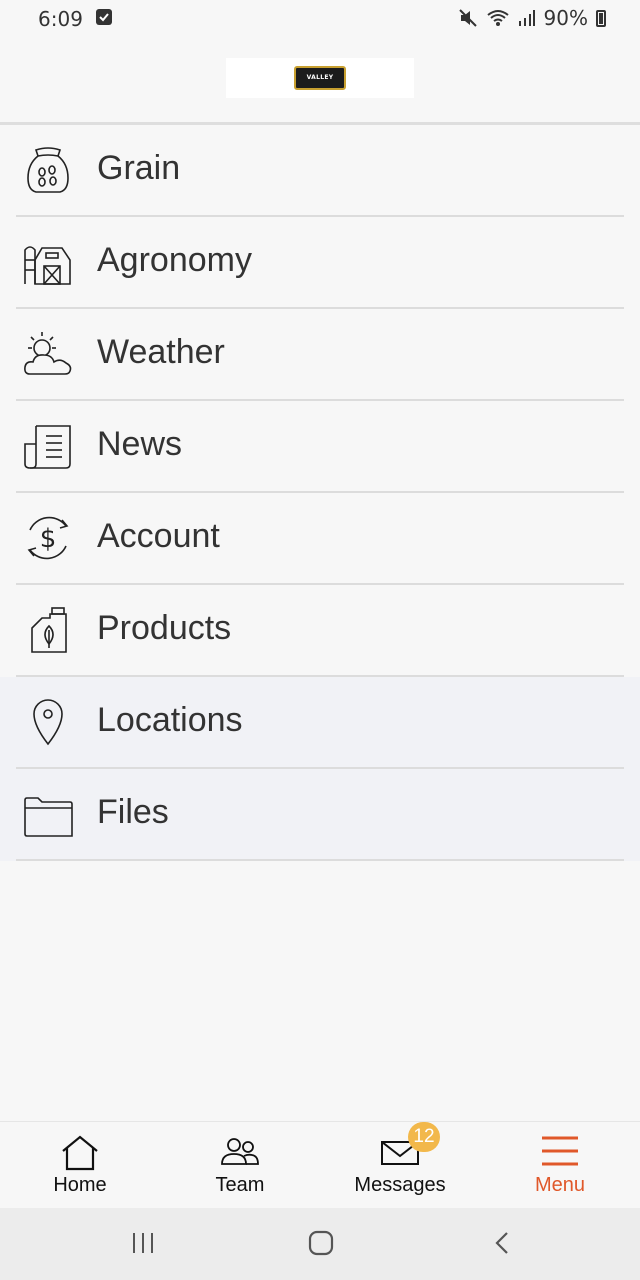 The width and height of the screenshot is (640, 1280). I want to click on newspaper-icon, so click(47, 447).